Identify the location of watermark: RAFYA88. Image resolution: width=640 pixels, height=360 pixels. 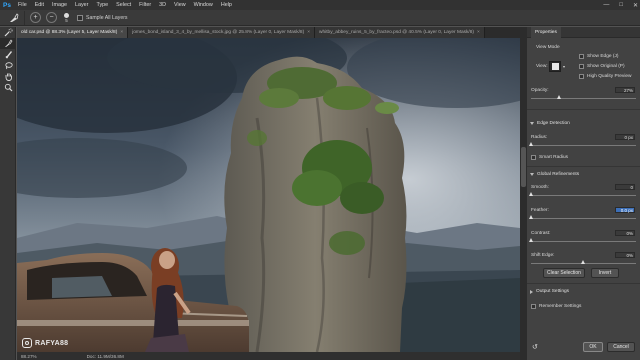
(45, 343).